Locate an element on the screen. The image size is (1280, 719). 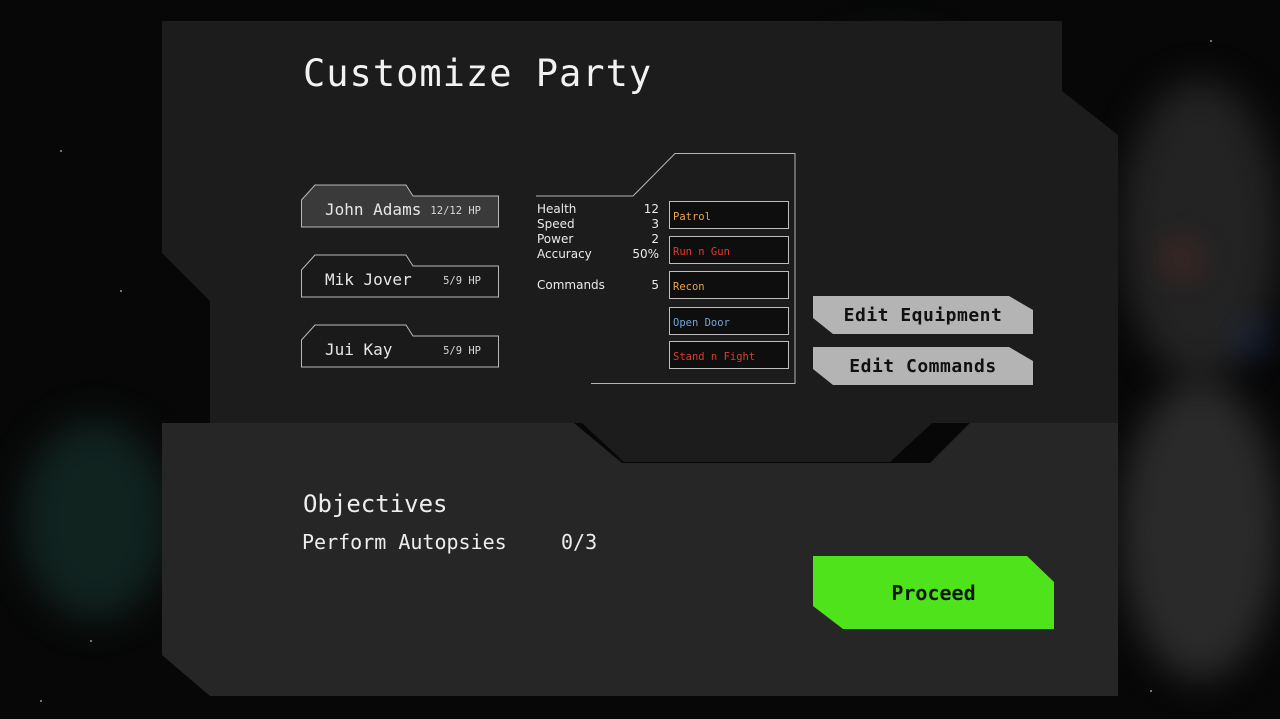
stat-value: 5 is located at coordinates (655, 285).